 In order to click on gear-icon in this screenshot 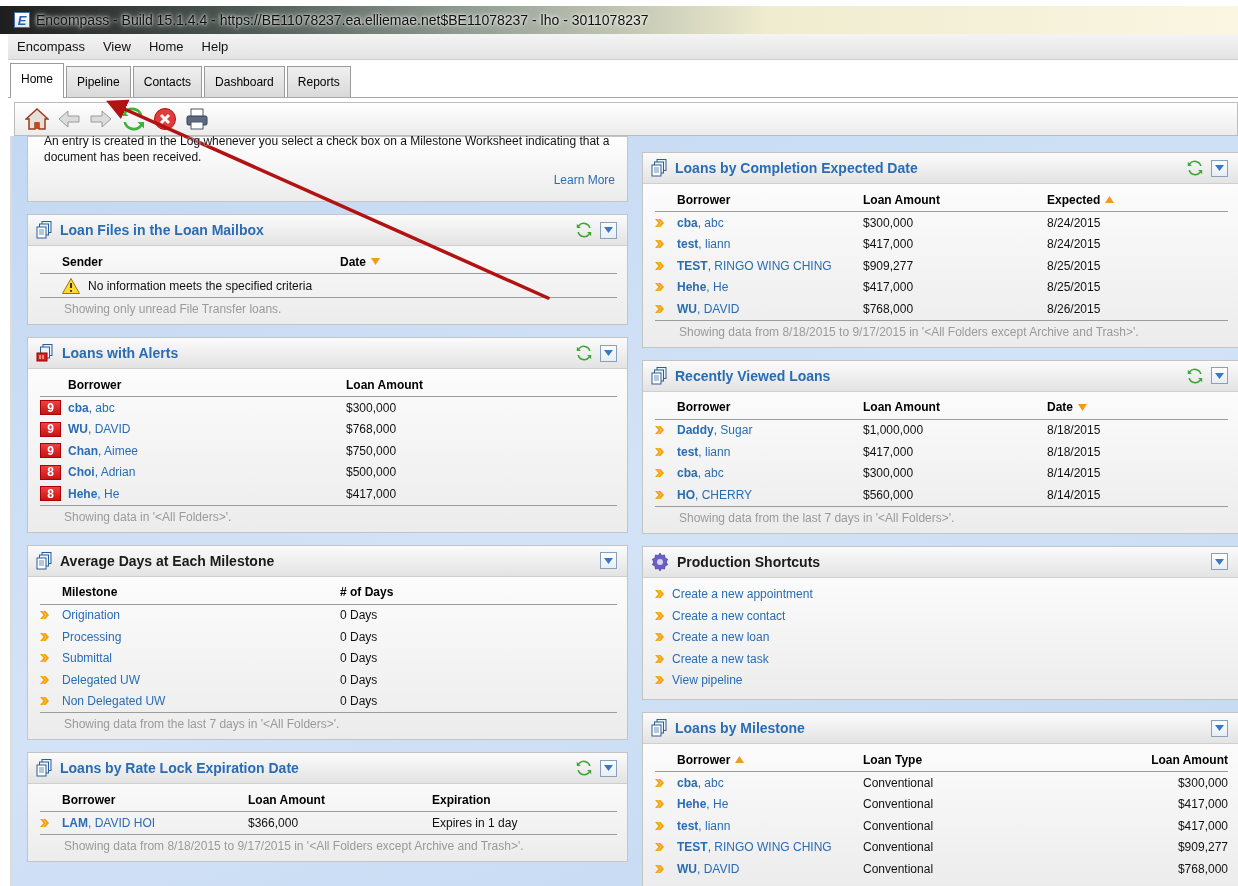, I will do `click(660, 561)`.